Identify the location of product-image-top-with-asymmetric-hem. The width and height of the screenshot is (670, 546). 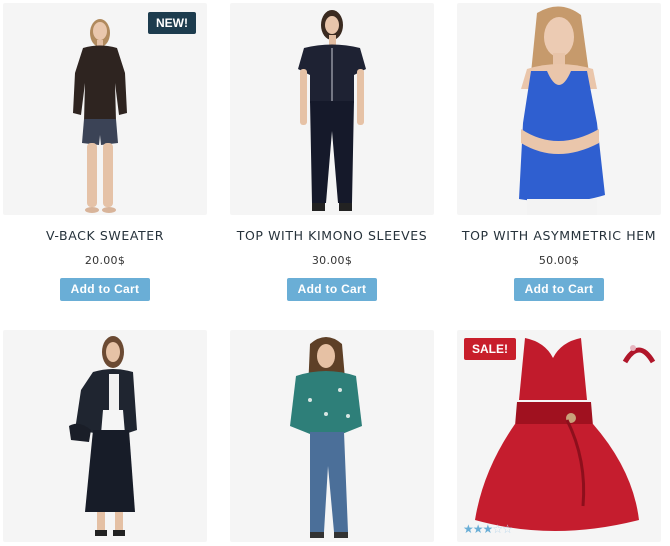
(559, 109).